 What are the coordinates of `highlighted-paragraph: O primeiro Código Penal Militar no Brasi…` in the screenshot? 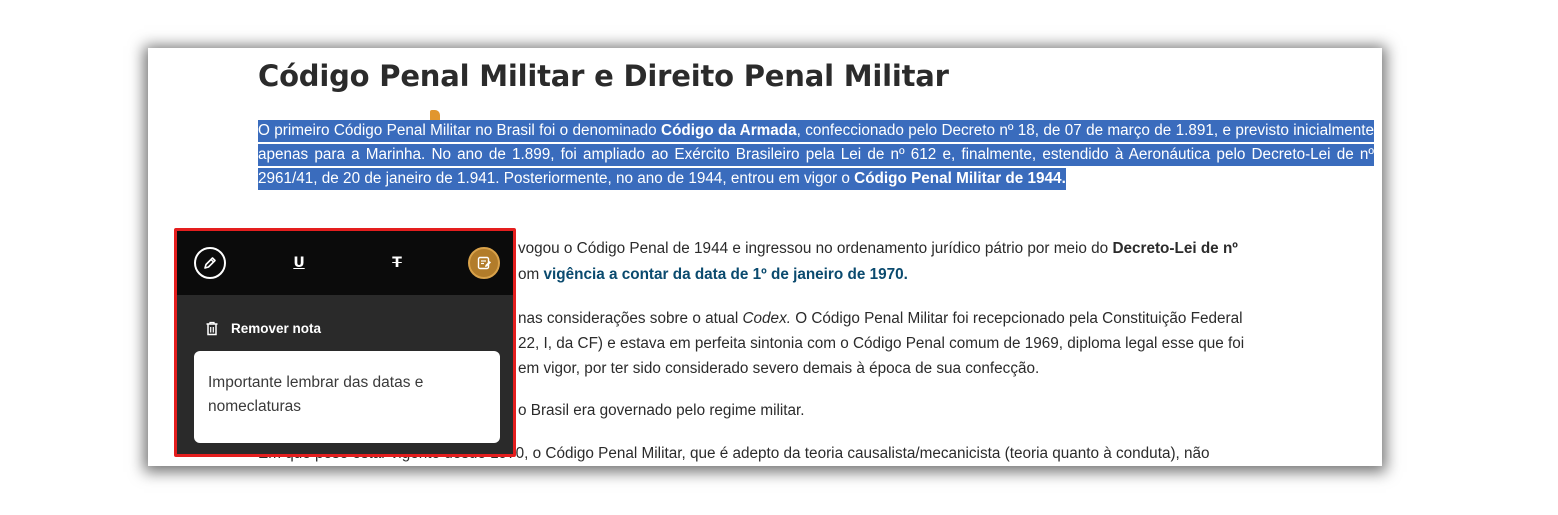 It's located at (816, 155).